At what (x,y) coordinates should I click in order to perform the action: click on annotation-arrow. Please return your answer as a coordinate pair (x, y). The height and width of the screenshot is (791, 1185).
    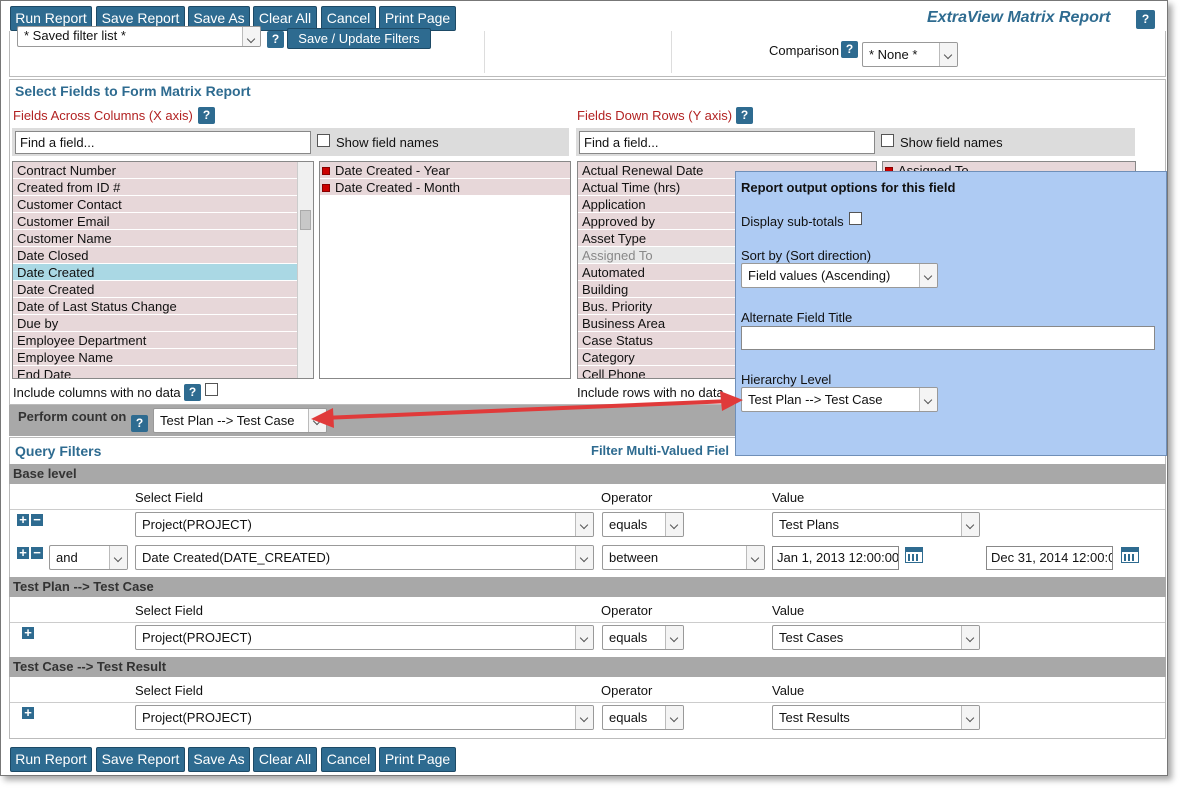
    Looking at the image, I should click on (527, 409).